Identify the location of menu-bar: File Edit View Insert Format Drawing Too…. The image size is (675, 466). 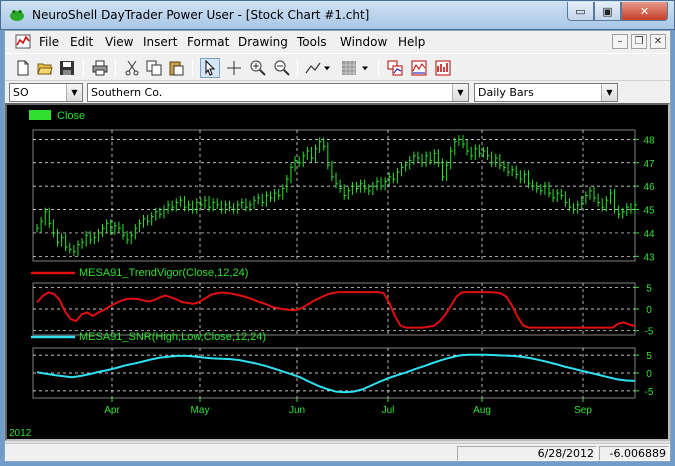
(337, 42).